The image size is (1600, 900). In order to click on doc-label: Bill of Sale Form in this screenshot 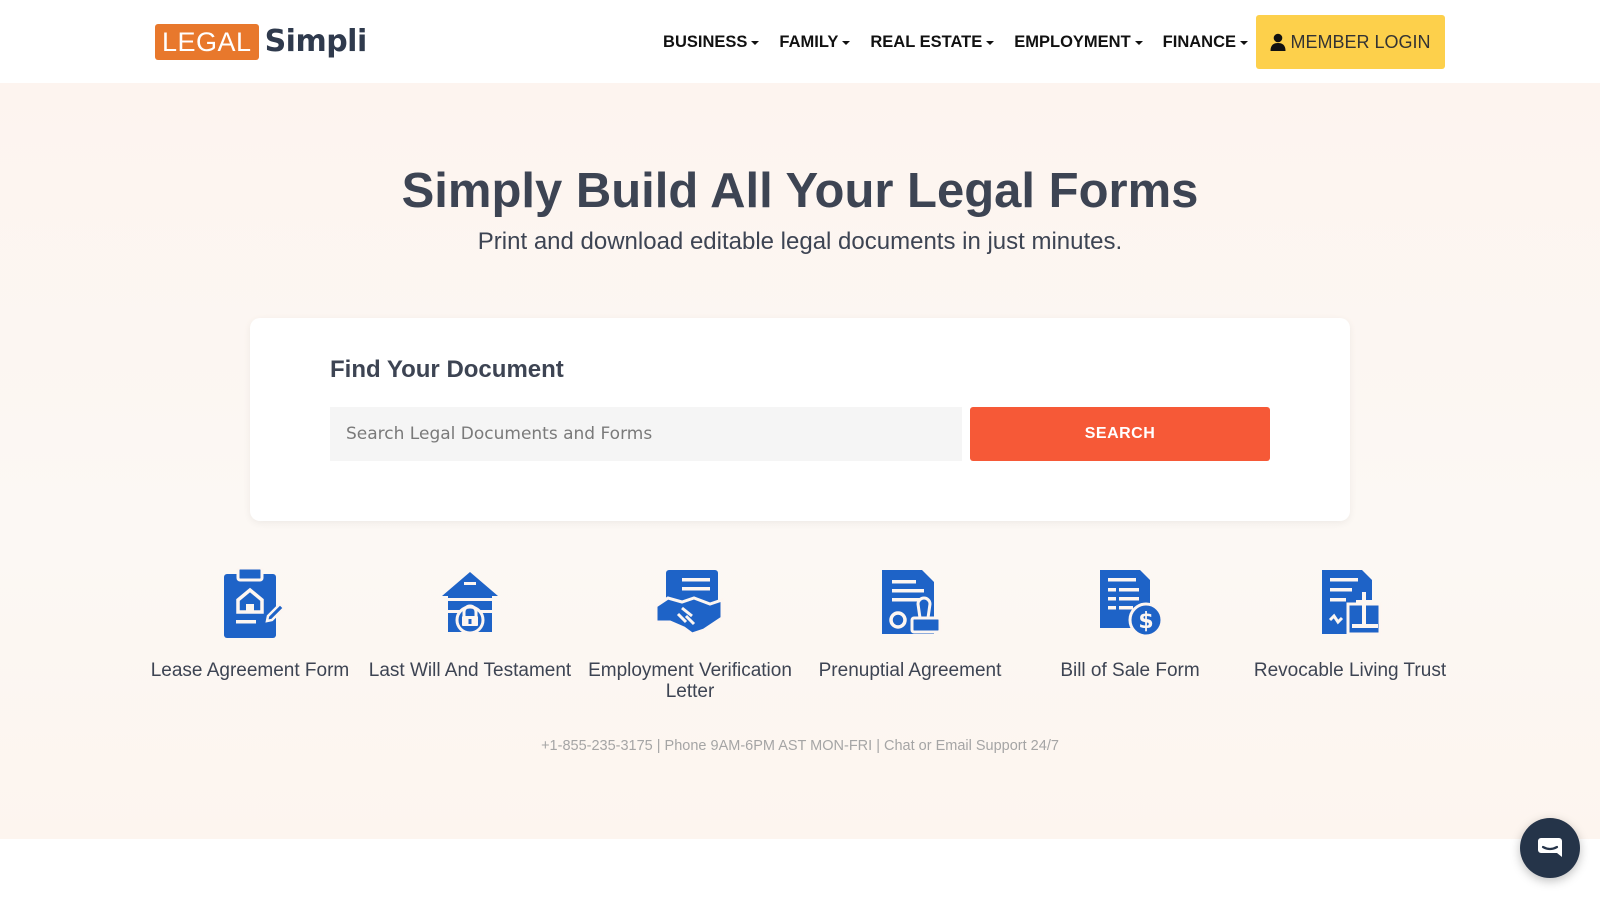, I will do `click(1130, 670)`.